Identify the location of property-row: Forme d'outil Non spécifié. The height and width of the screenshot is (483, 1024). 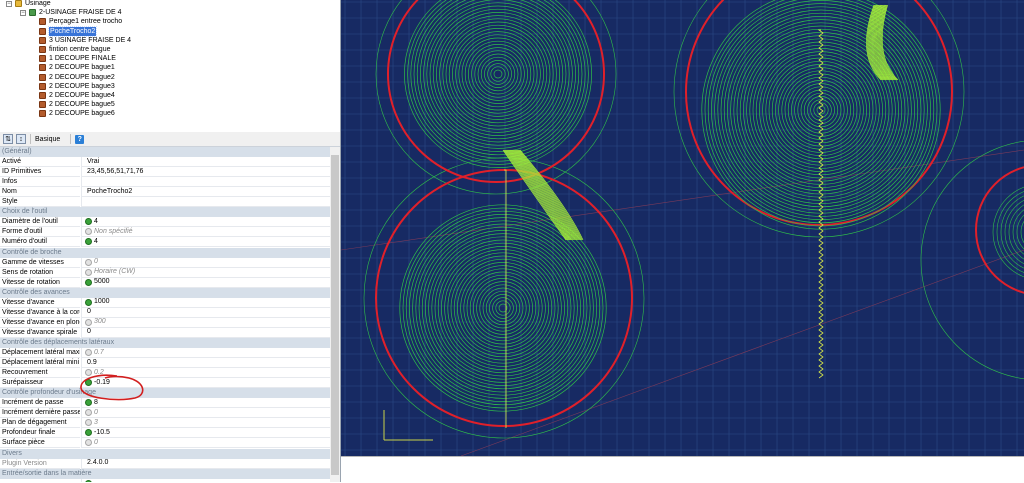
(165, 232).